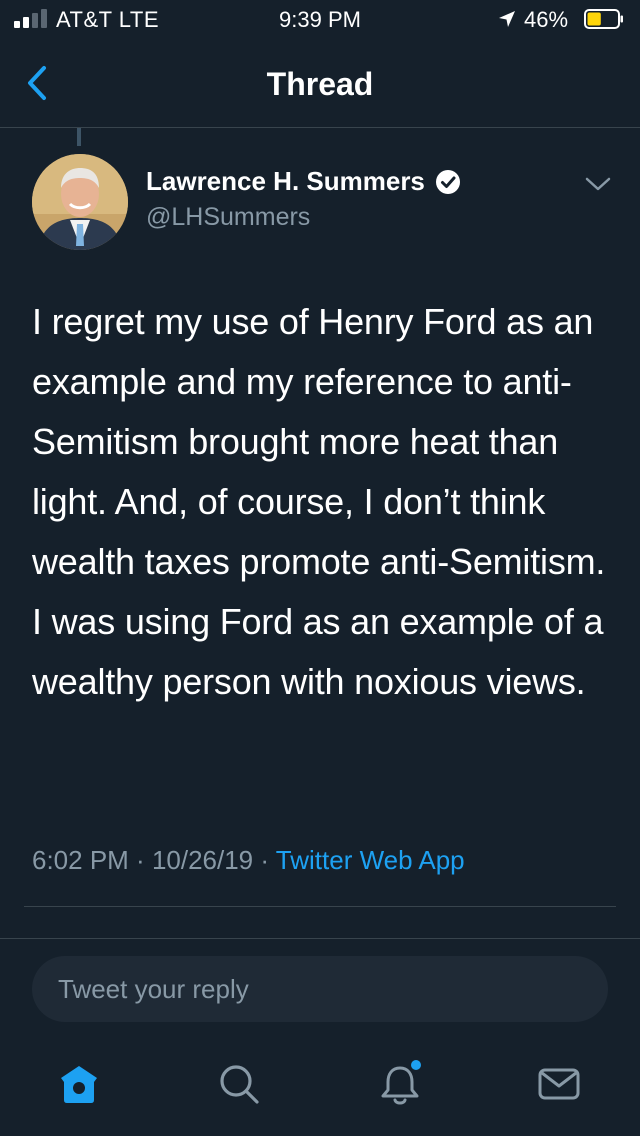  I want to click on notification-badge, so click(416, 1065).